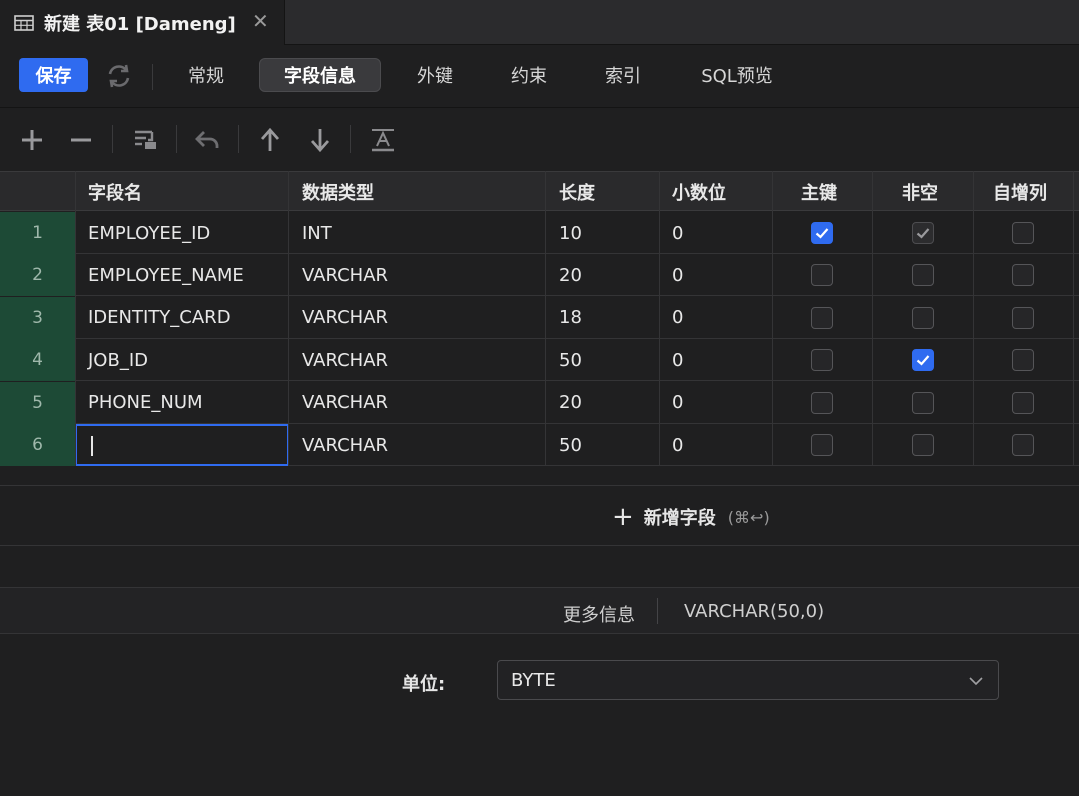 The image size is (1079, 796). Describe the element at coordinates (529, 75) in the screenshot. I see `tab-constraints: 约束` at that location.